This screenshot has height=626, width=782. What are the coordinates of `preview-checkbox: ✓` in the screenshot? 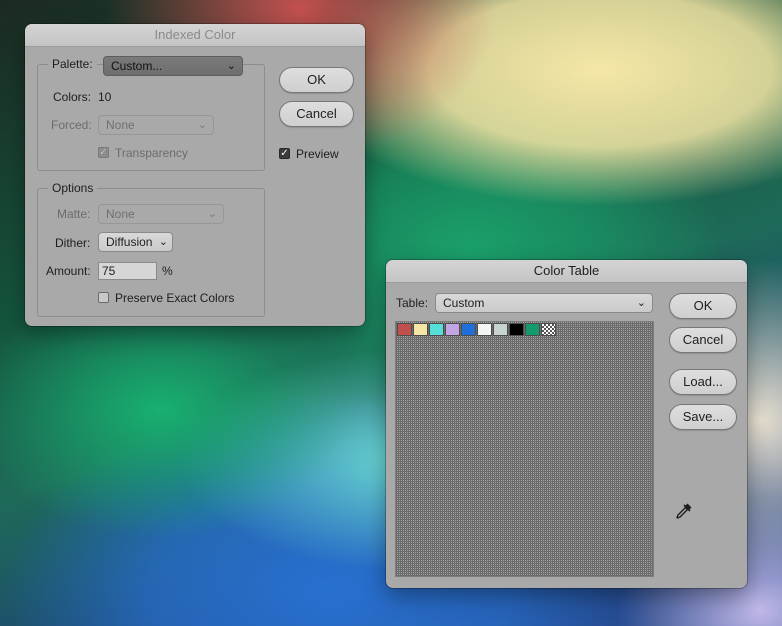 It's located at (284, 153).